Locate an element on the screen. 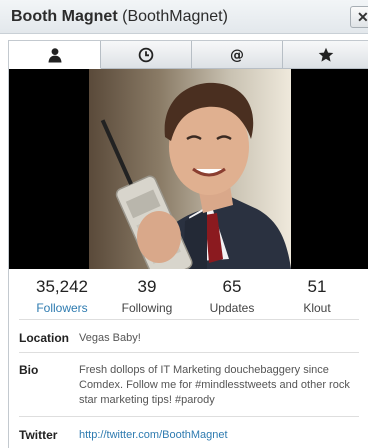 The width and height of the screenshot is (368, 448). stat-updates: 65 Updates is located at coordinates (232, 296).